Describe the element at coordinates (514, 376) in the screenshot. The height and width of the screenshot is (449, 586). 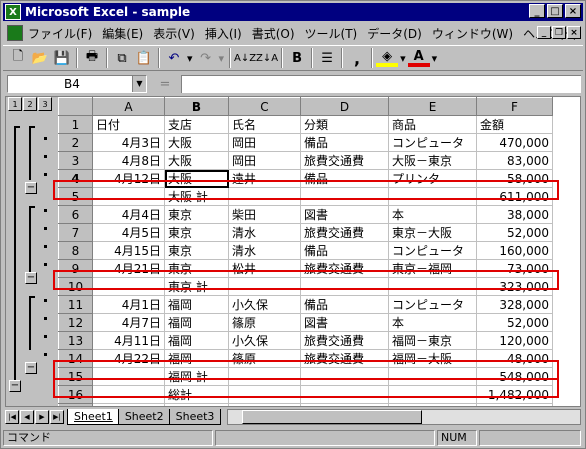
I see `cell-f15: 548,000` at that location.